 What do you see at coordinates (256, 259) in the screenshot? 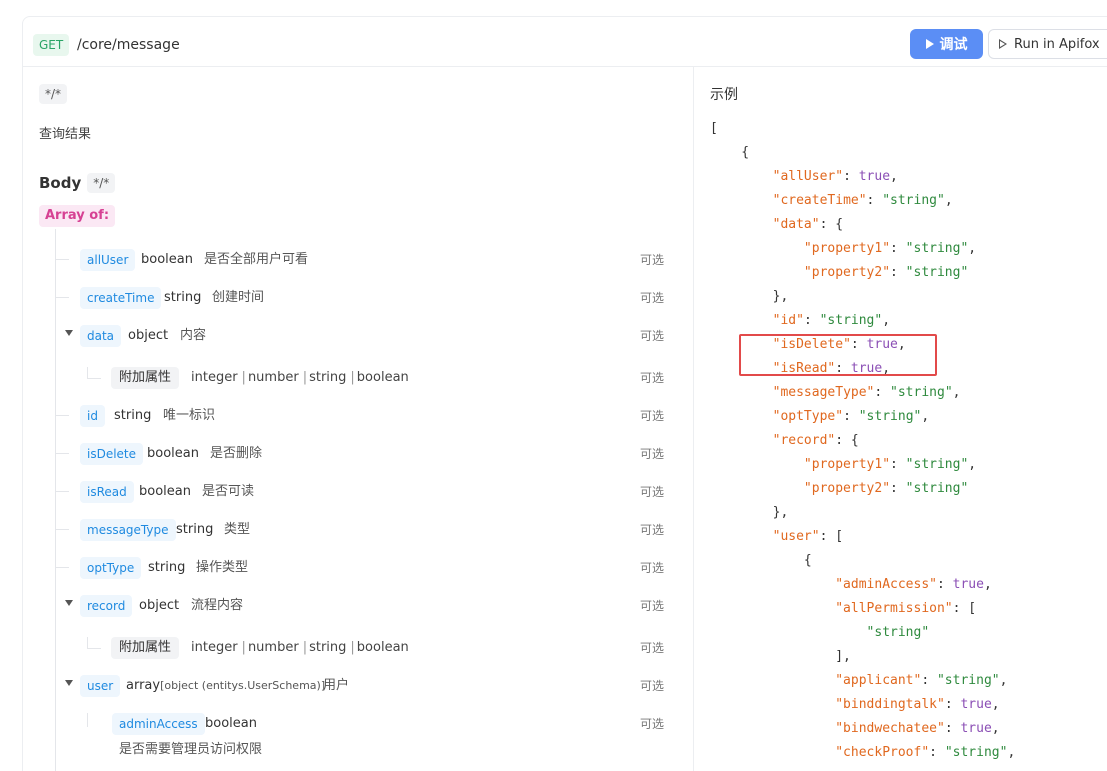
I see `field-description: 是否全部用户可看` at bounding box center [256, 259].